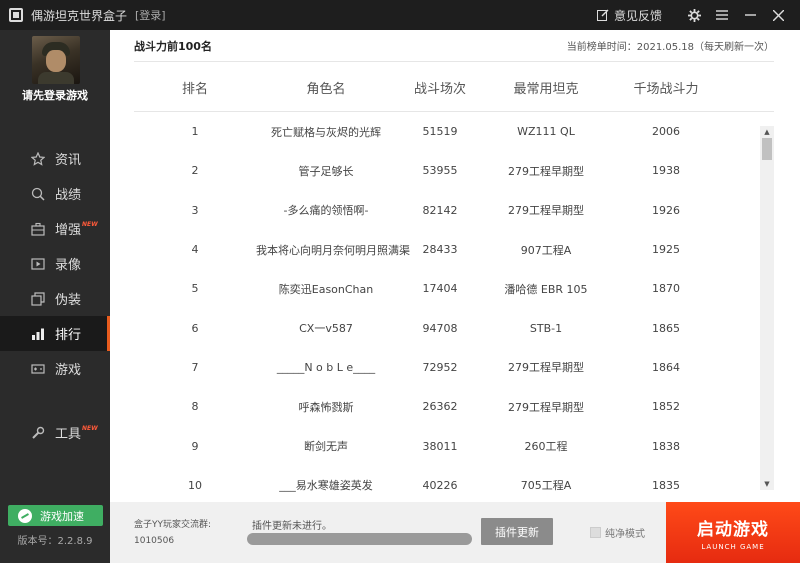 This screenshot has width=800, height=563. Describe the element at coordinates (733, 546) in the screenshot. I see `launch-subtitle: LAUNCH GAME` at that location.